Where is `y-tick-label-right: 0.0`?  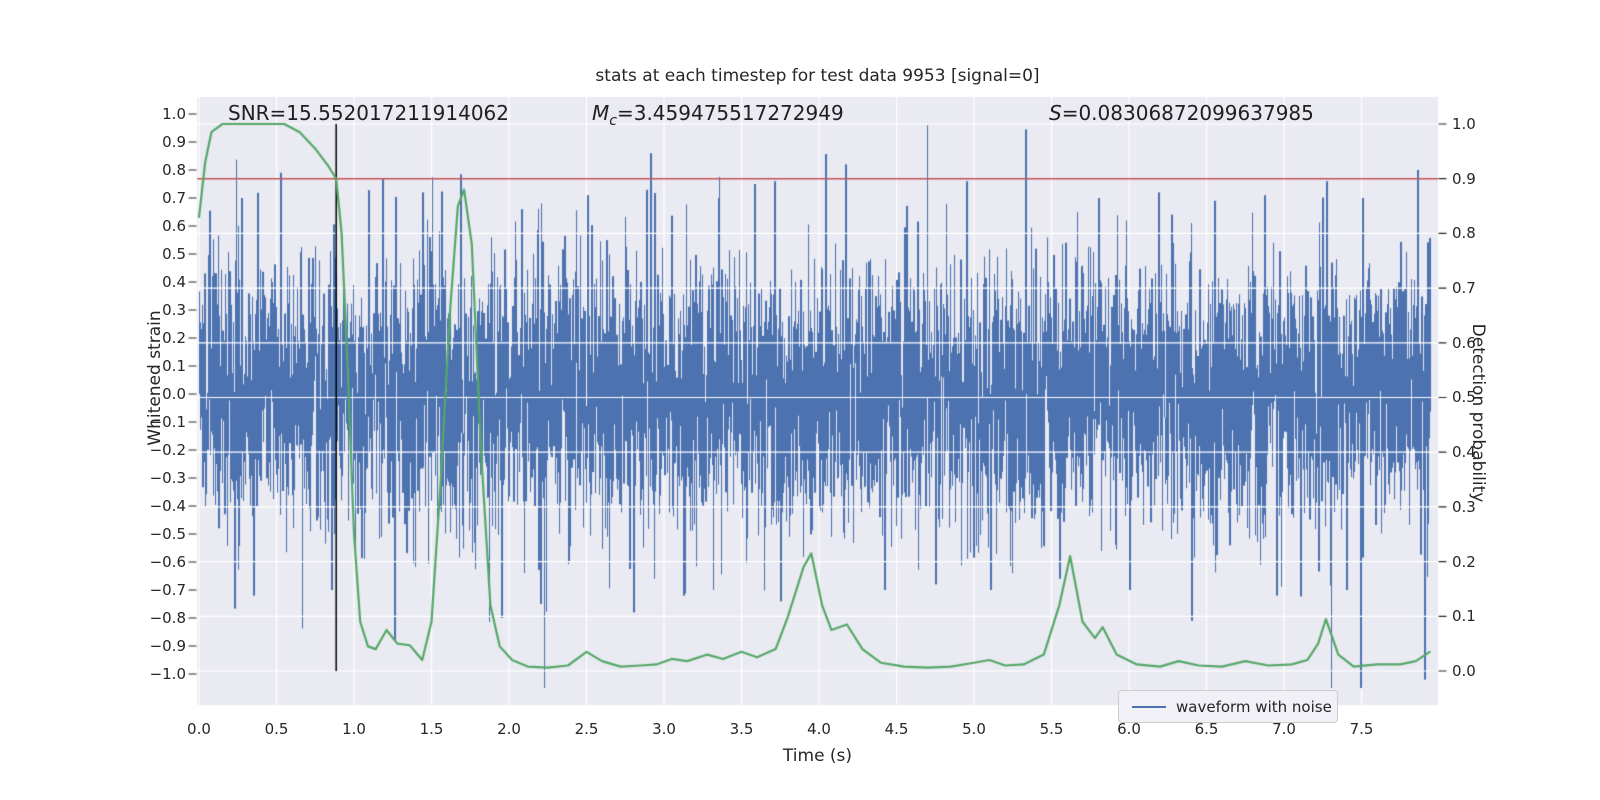 y-tick-label-right: 0.0 is located at coordinates (1464, 670).